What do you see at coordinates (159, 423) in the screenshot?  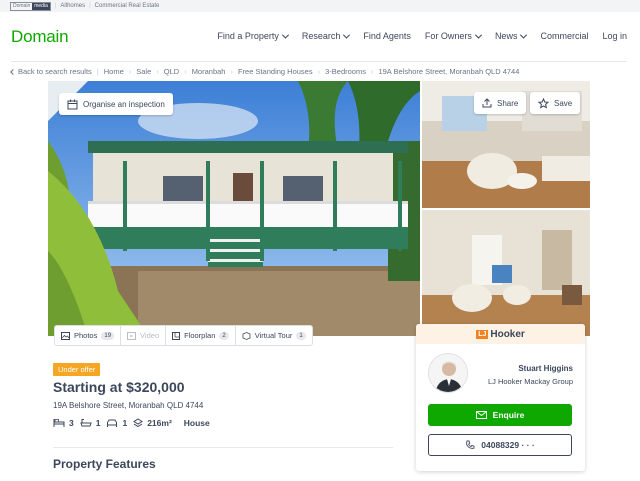 I see `land-size: 216m²` at bounding box center [159, 423].